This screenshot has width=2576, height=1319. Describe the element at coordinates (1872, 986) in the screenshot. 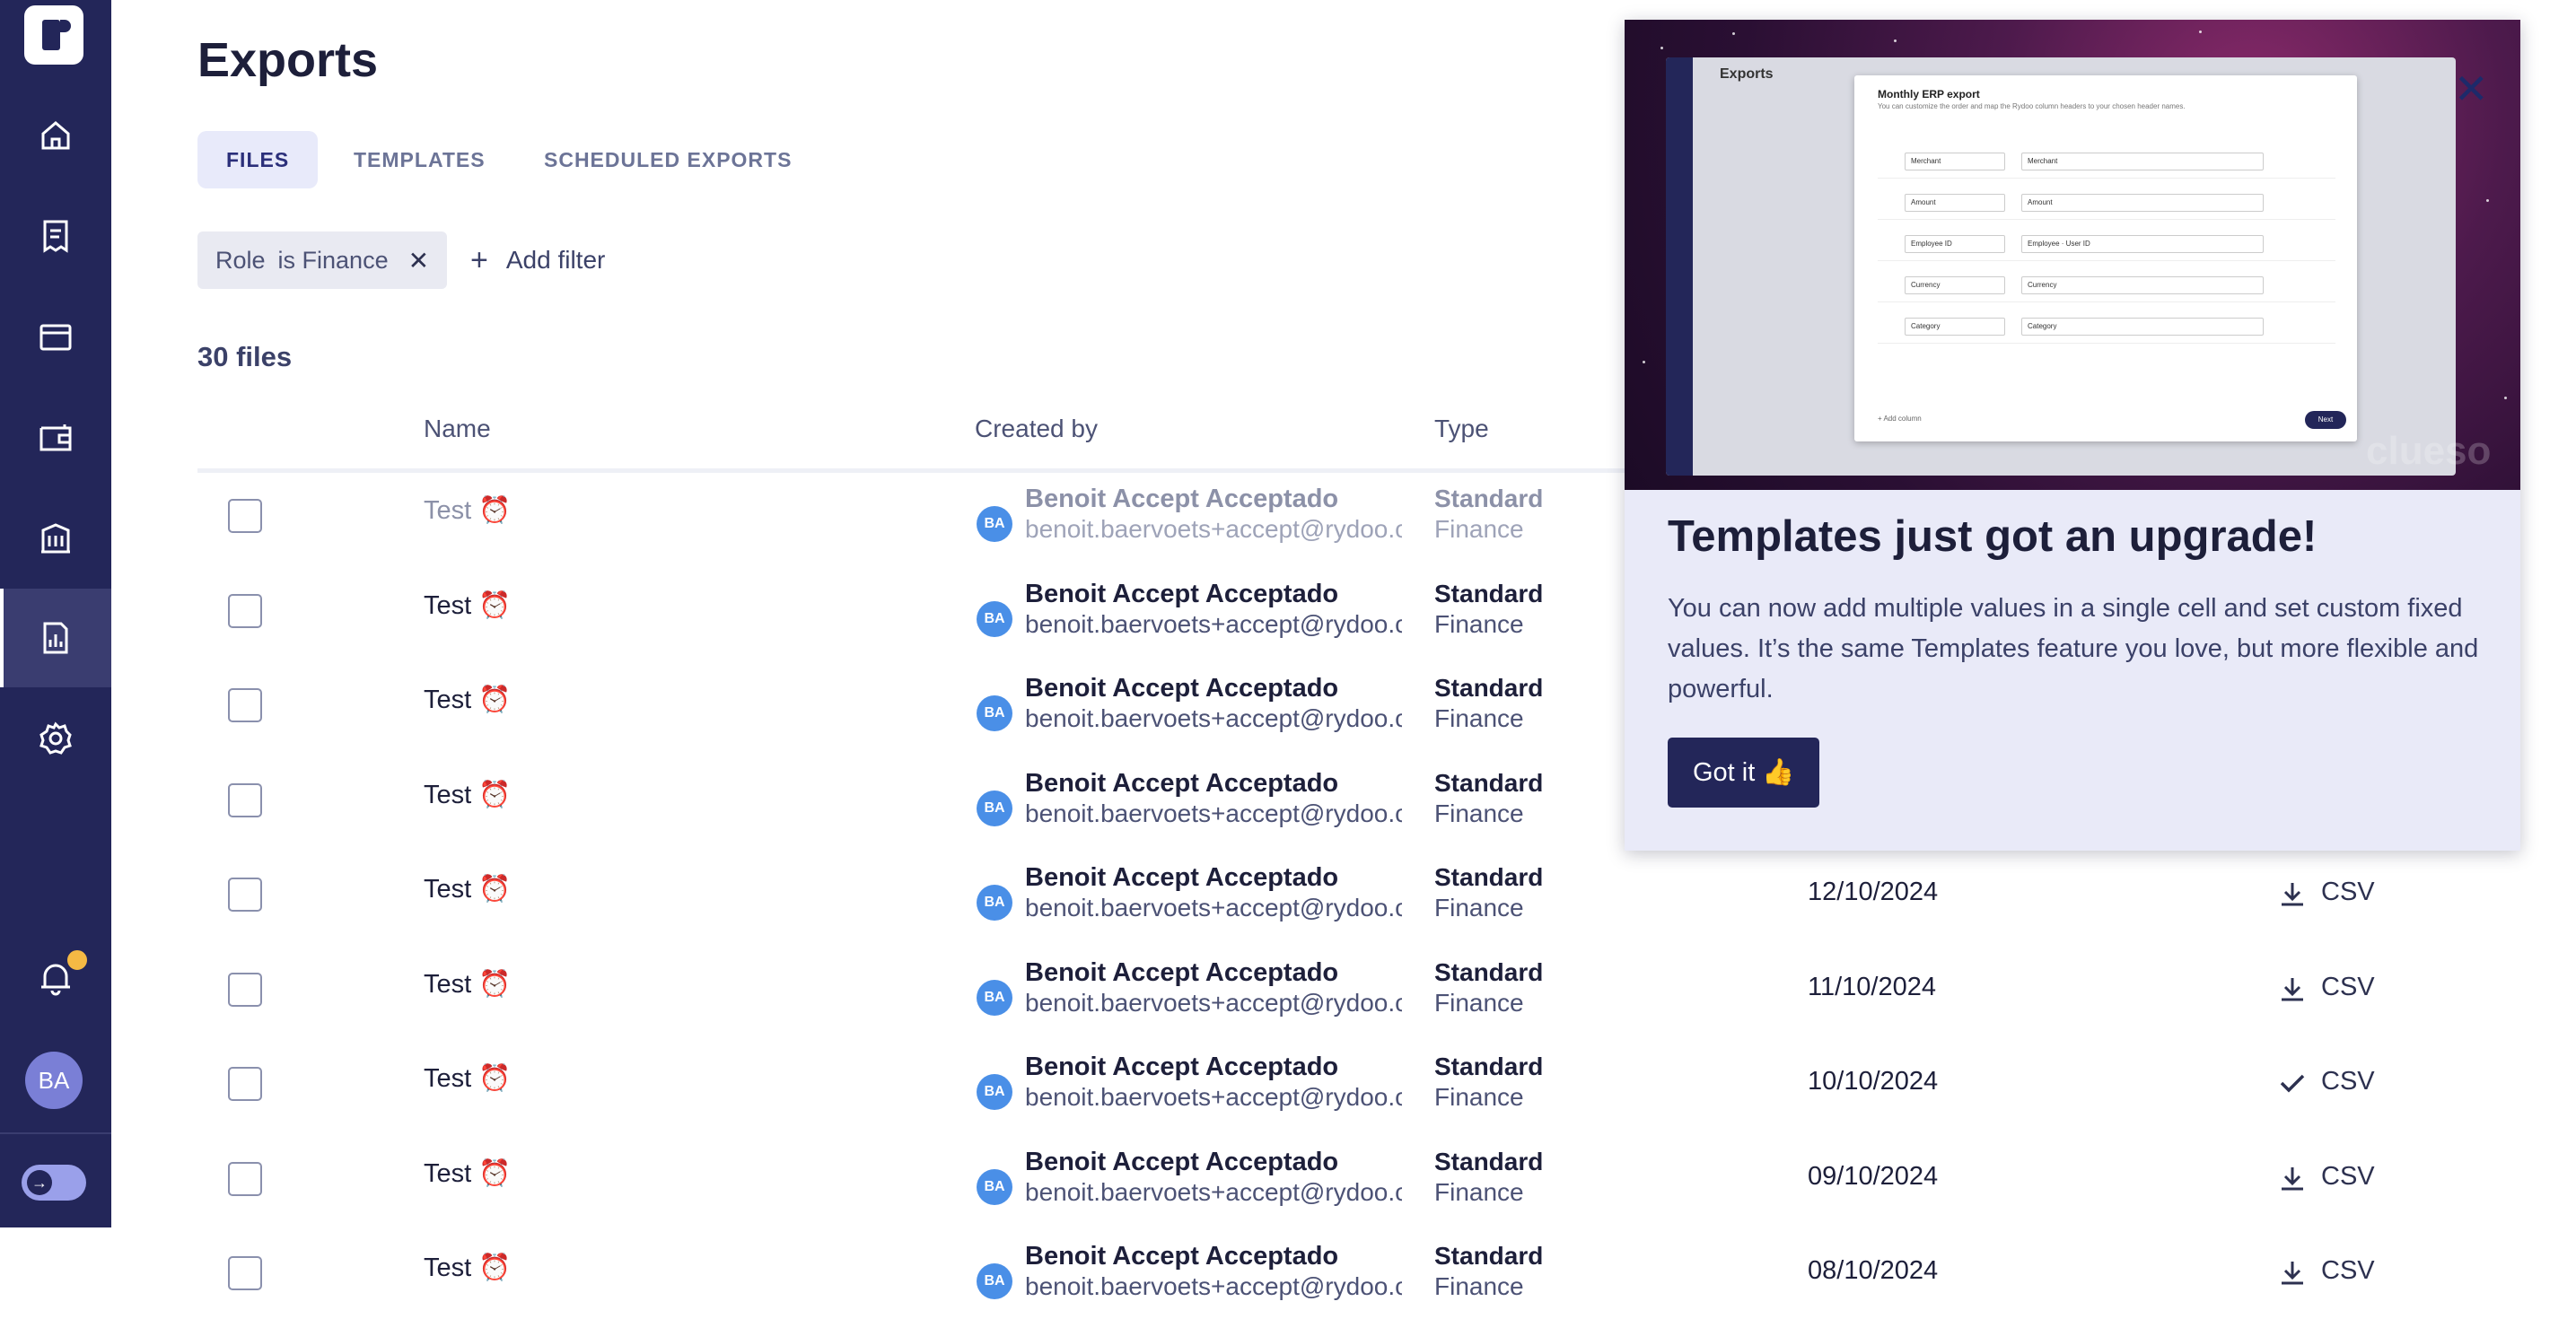

I see `export-date: 11/10/2024` at that location.